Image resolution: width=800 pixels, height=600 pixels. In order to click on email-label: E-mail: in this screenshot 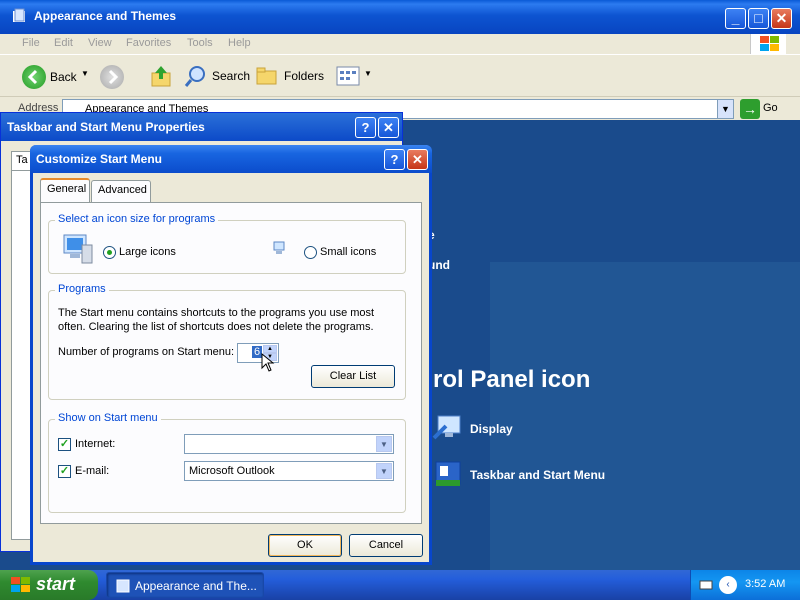, I will do `click(92, 471)`.